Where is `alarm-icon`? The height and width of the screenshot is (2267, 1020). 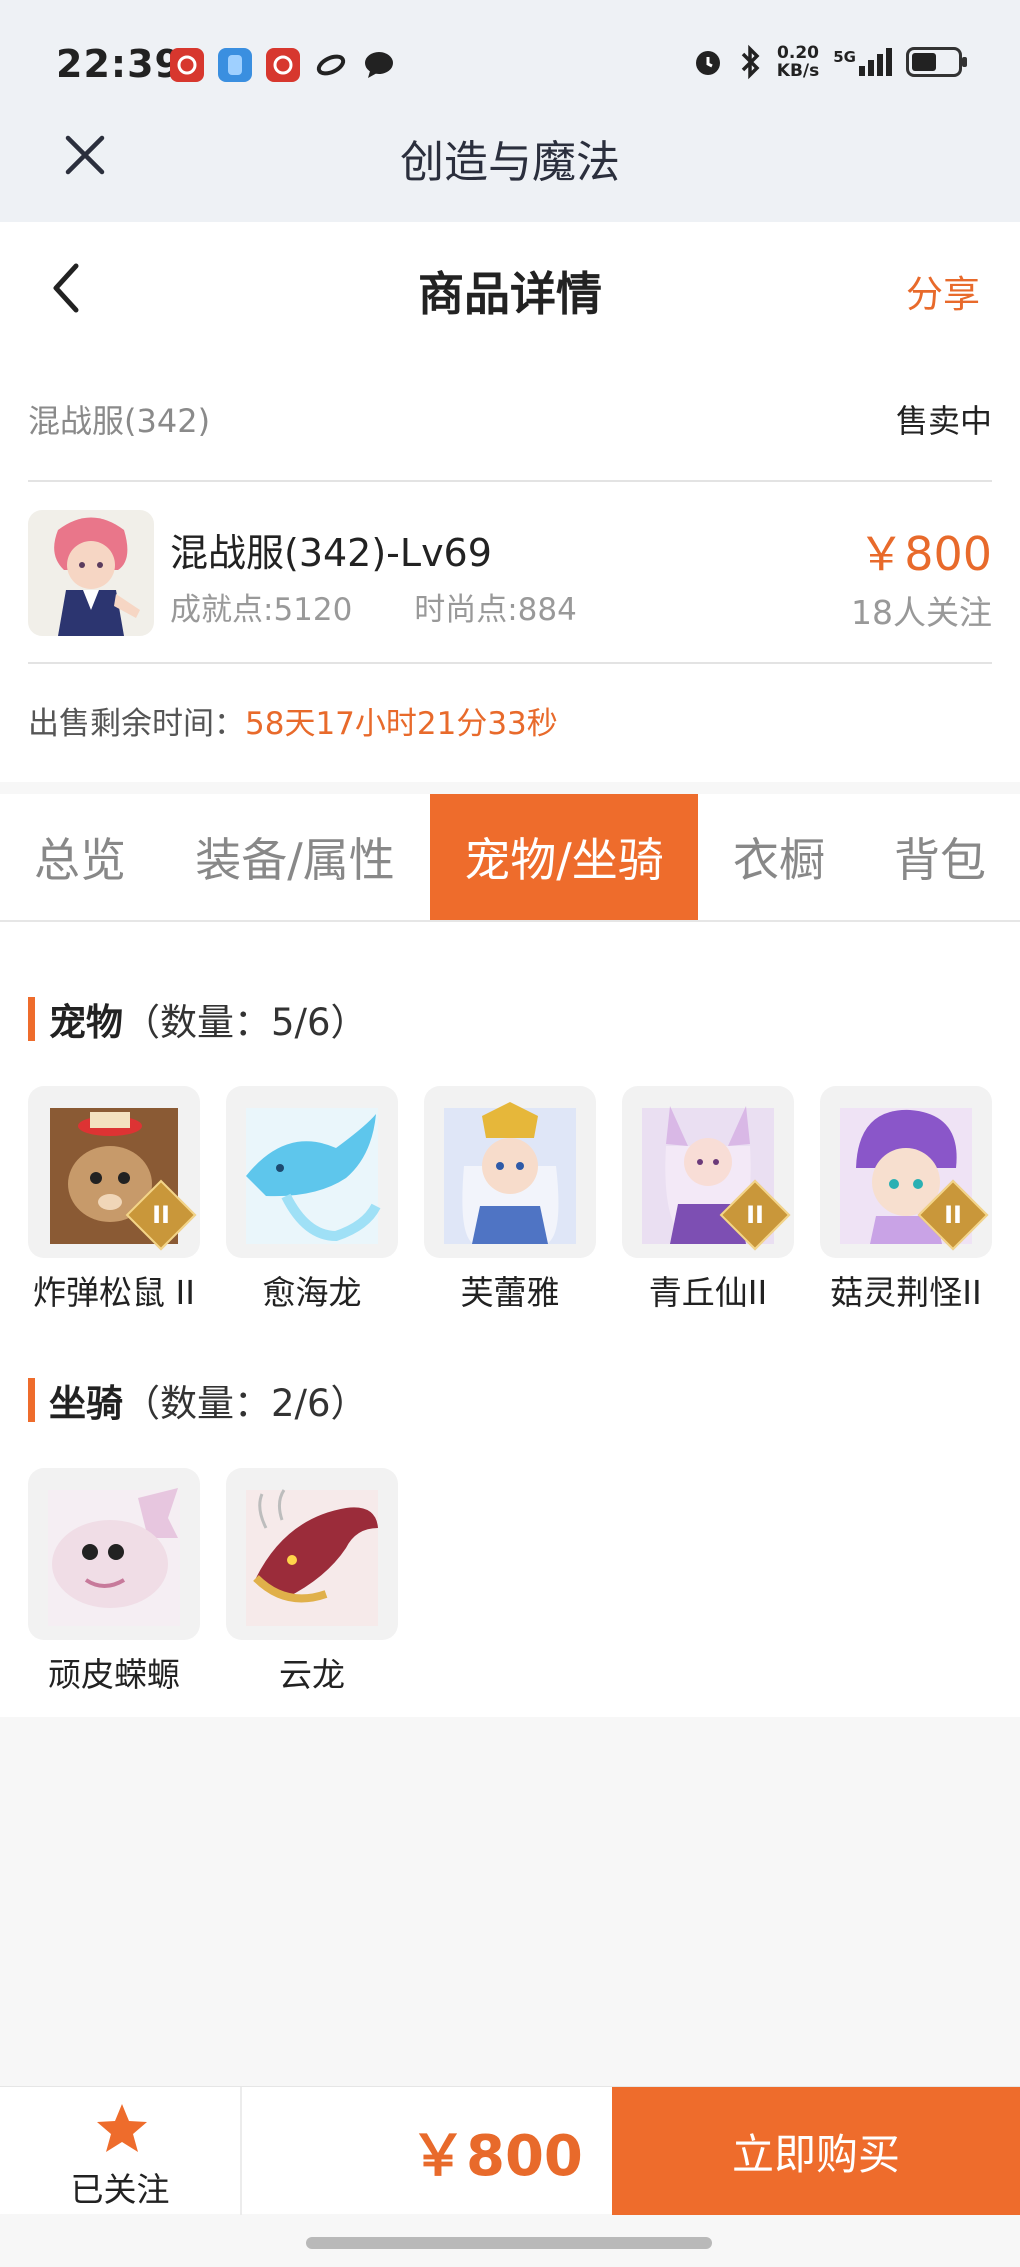 alarm-icon is located at coordinates (707, 63).